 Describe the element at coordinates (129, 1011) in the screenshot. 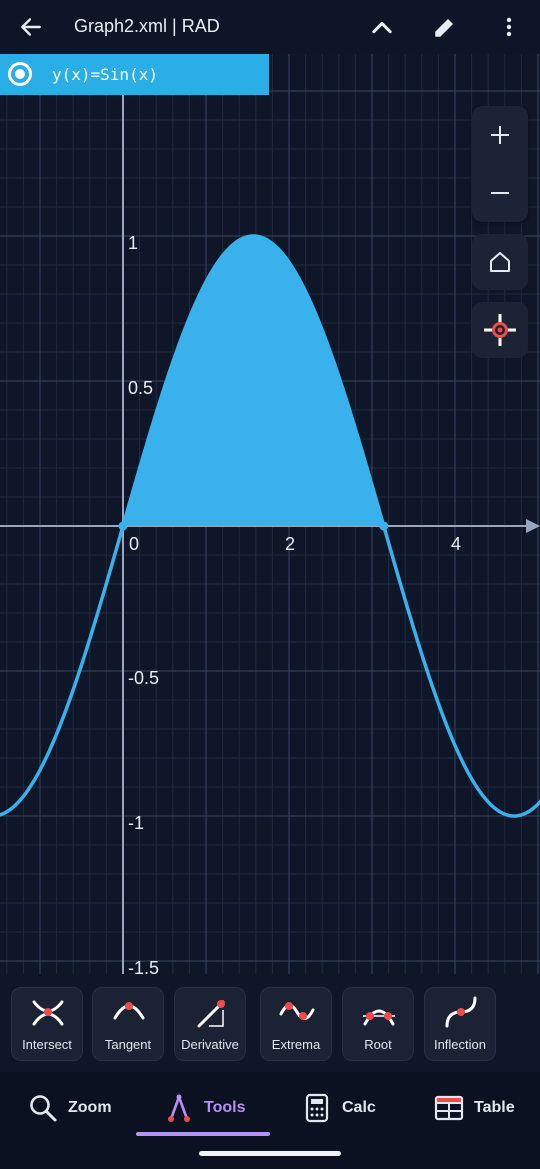

I see `tangent-icon` at that location.